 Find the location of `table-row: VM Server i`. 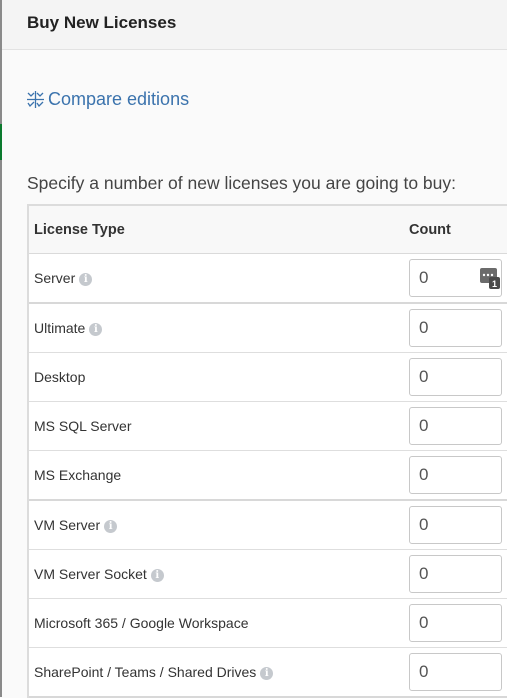

table-row: VM Server i is located at coordinates (268, 525).